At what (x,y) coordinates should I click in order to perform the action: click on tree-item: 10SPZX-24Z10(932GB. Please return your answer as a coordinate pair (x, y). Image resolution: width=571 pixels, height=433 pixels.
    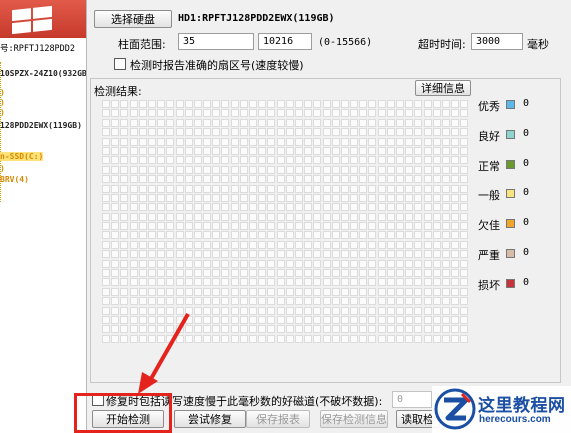
    Looking at the image, I should click on (43, 73).